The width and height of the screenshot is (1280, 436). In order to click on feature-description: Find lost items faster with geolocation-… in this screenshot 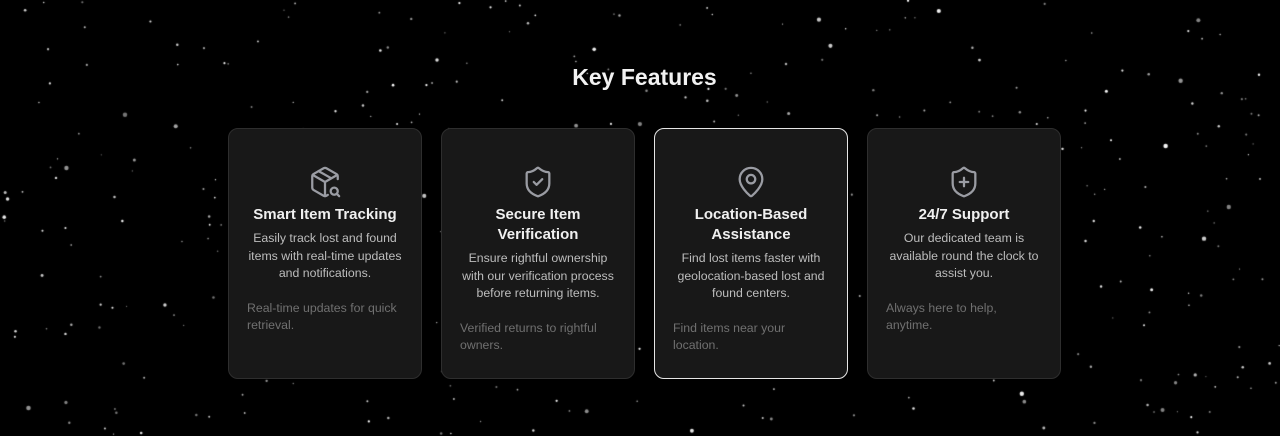, I will do `click(751, 276)`.